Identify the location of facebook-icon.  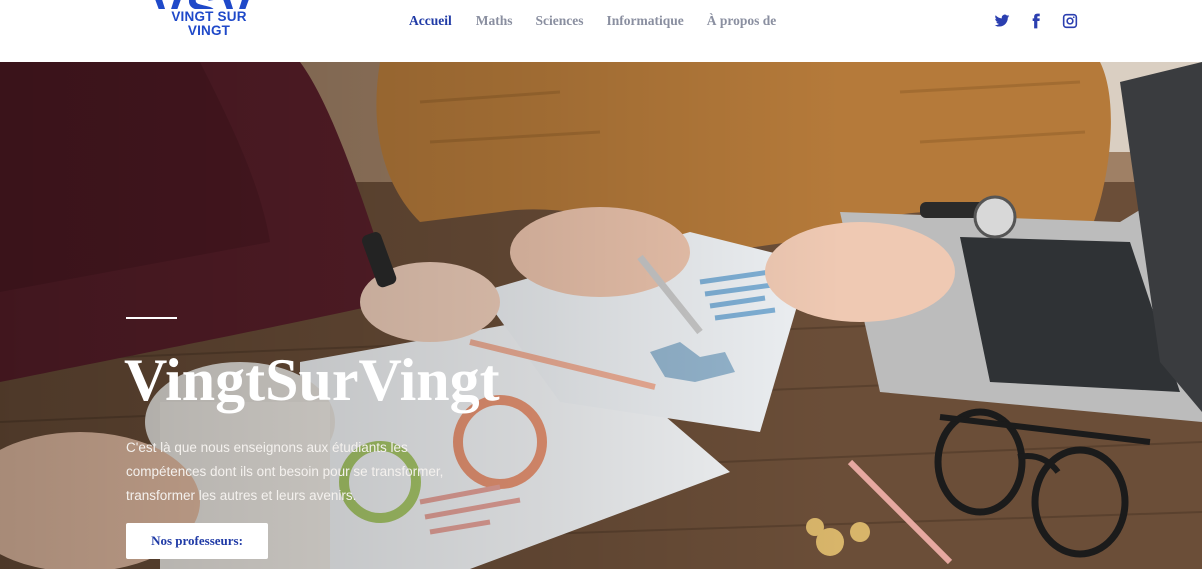
(1036, 21).